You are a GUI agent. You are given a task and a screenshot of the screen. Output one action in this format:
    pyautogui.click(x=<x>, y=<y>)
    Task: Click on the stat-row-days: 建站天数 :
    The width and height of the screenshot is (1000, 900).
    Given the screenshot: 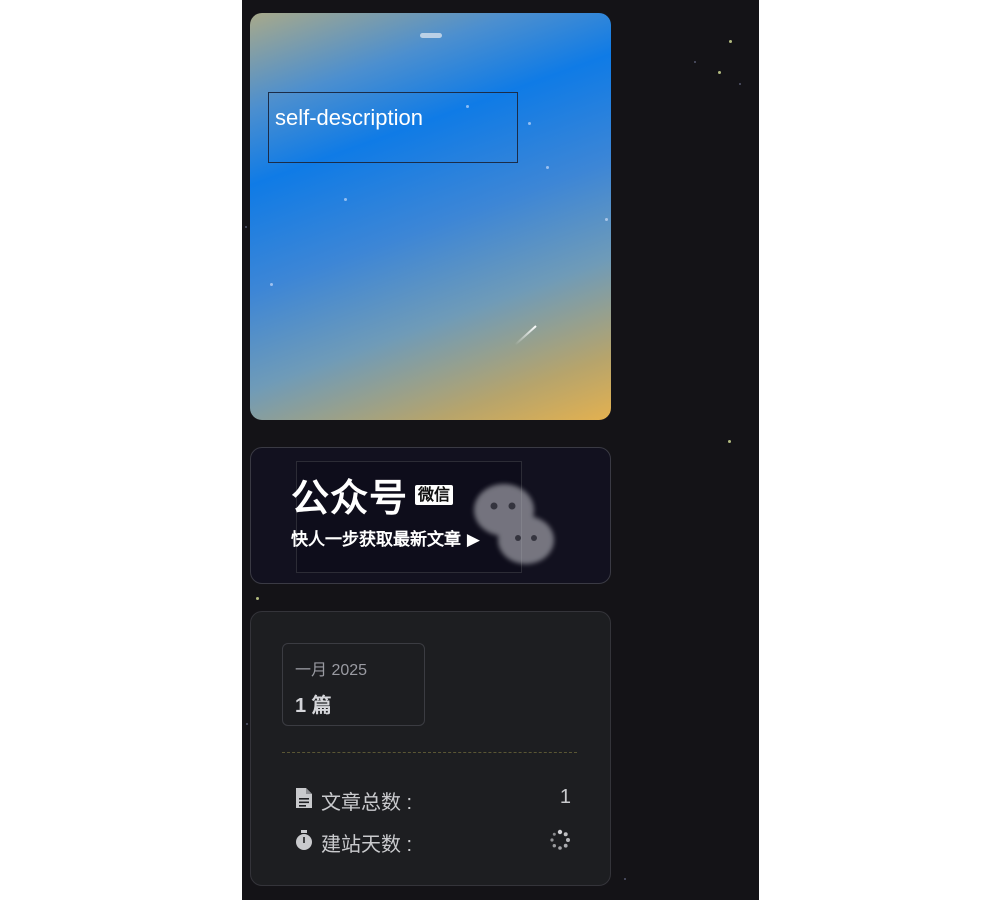 What is the action you would take?
    pyautogui.click(x=433, y=841)
    